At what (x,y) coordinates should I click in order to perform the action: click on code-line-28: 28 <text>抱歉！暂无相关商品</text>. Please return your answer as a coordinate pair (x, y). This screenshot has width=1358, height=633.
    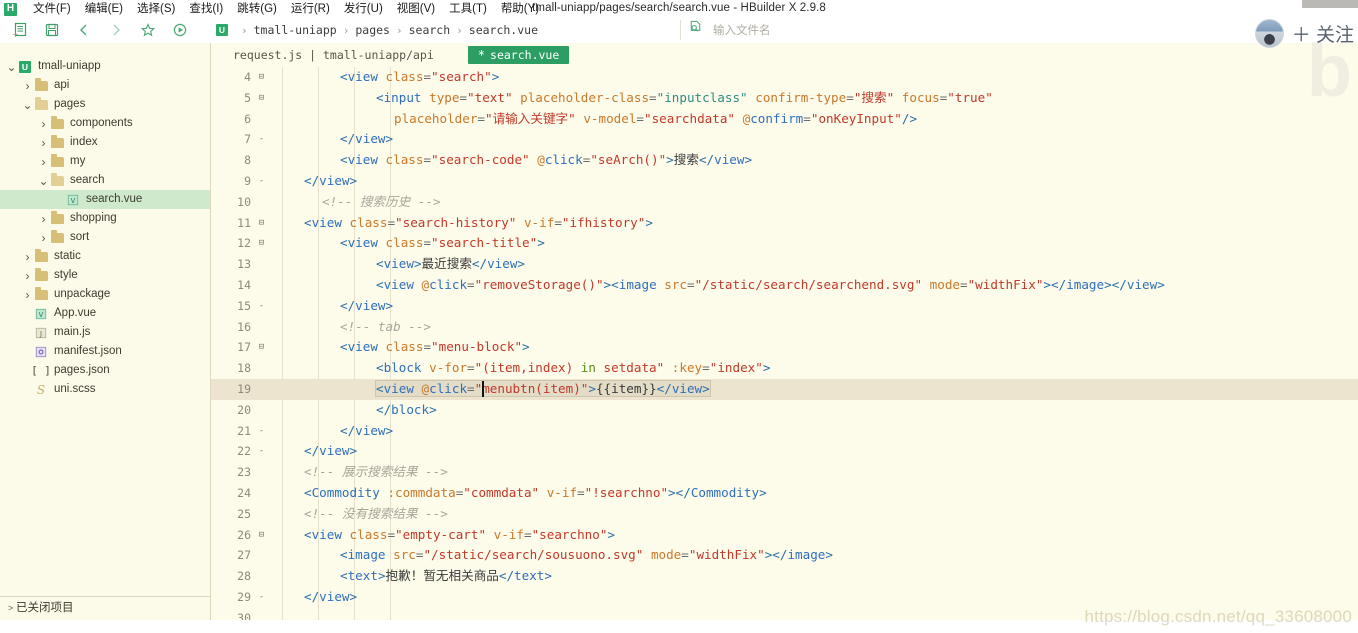
    Looking at the image, I should click on (784, 576).